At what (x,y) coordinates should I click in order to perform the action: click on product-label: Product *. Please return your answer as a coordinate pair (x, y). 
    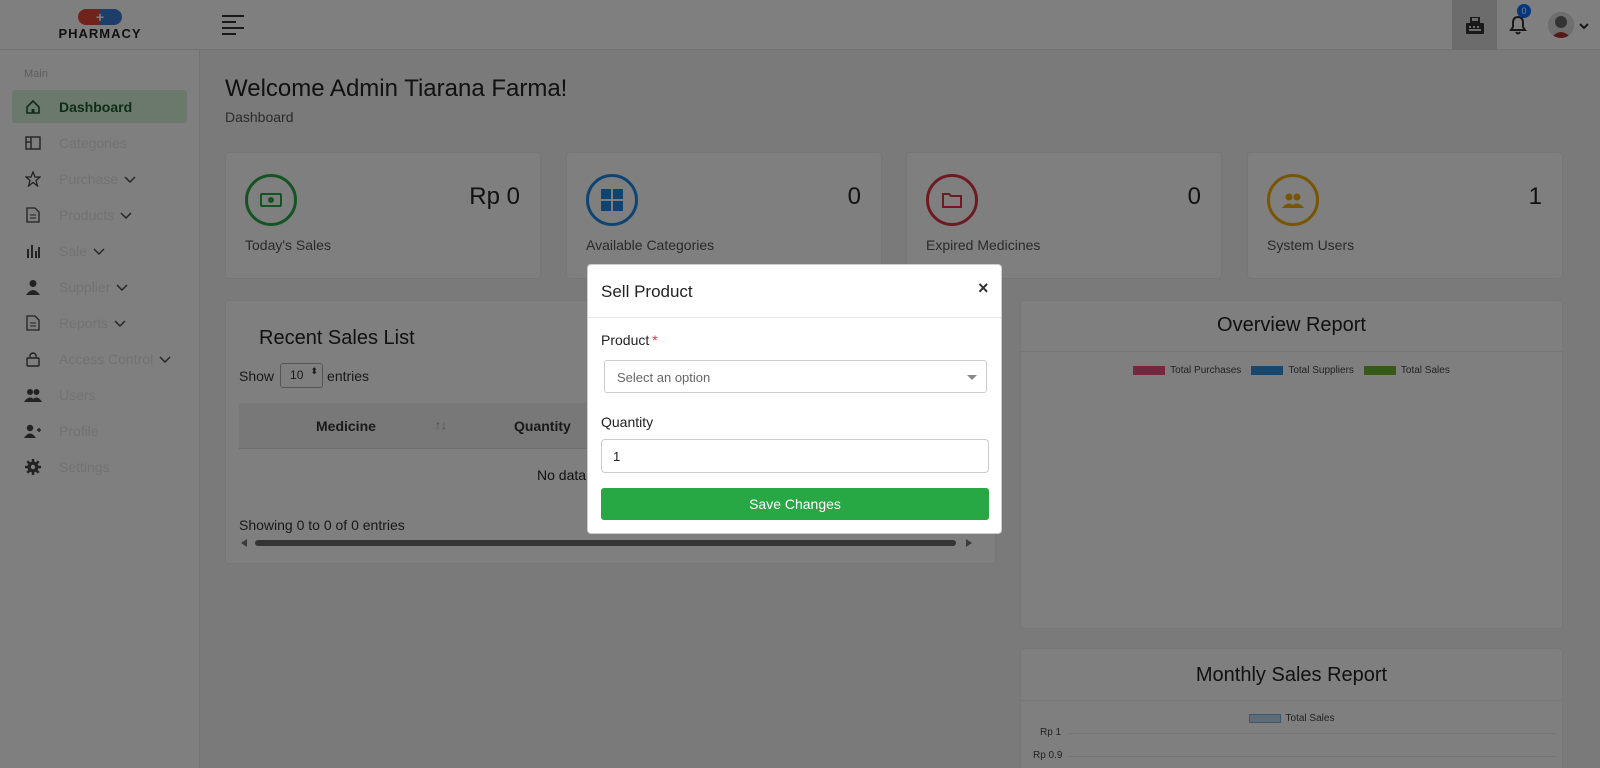
    Looking at the image, I should click on (629, 340).